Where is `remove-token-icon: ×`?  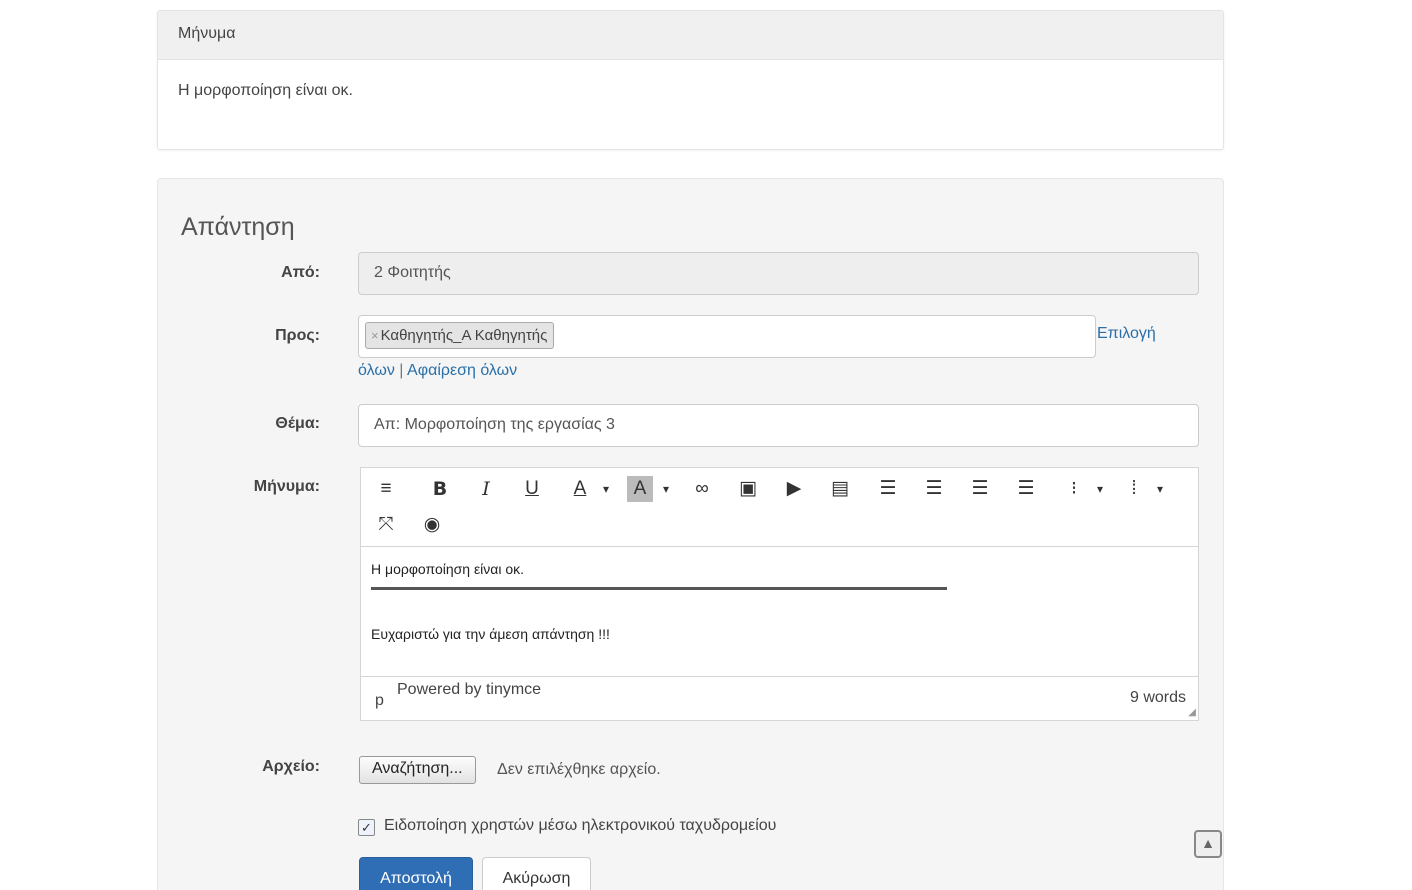 remove-token-icon: × is located at coordinates (375, 335).